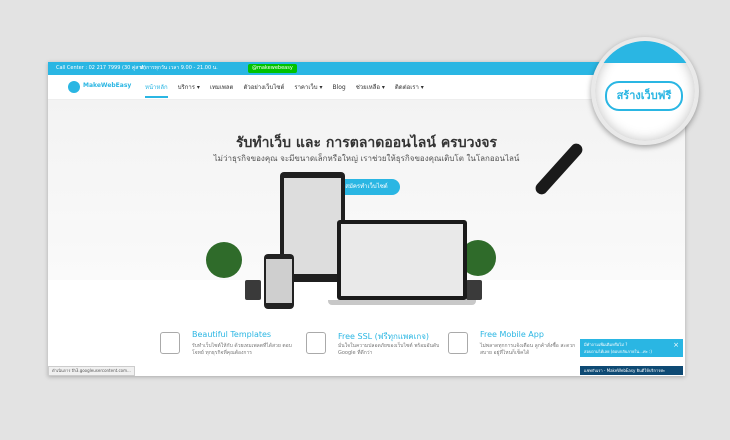 Image resolution: width=730 pixels, height=440 pixels. I want to click on plant-left-image, so click(224, 260).